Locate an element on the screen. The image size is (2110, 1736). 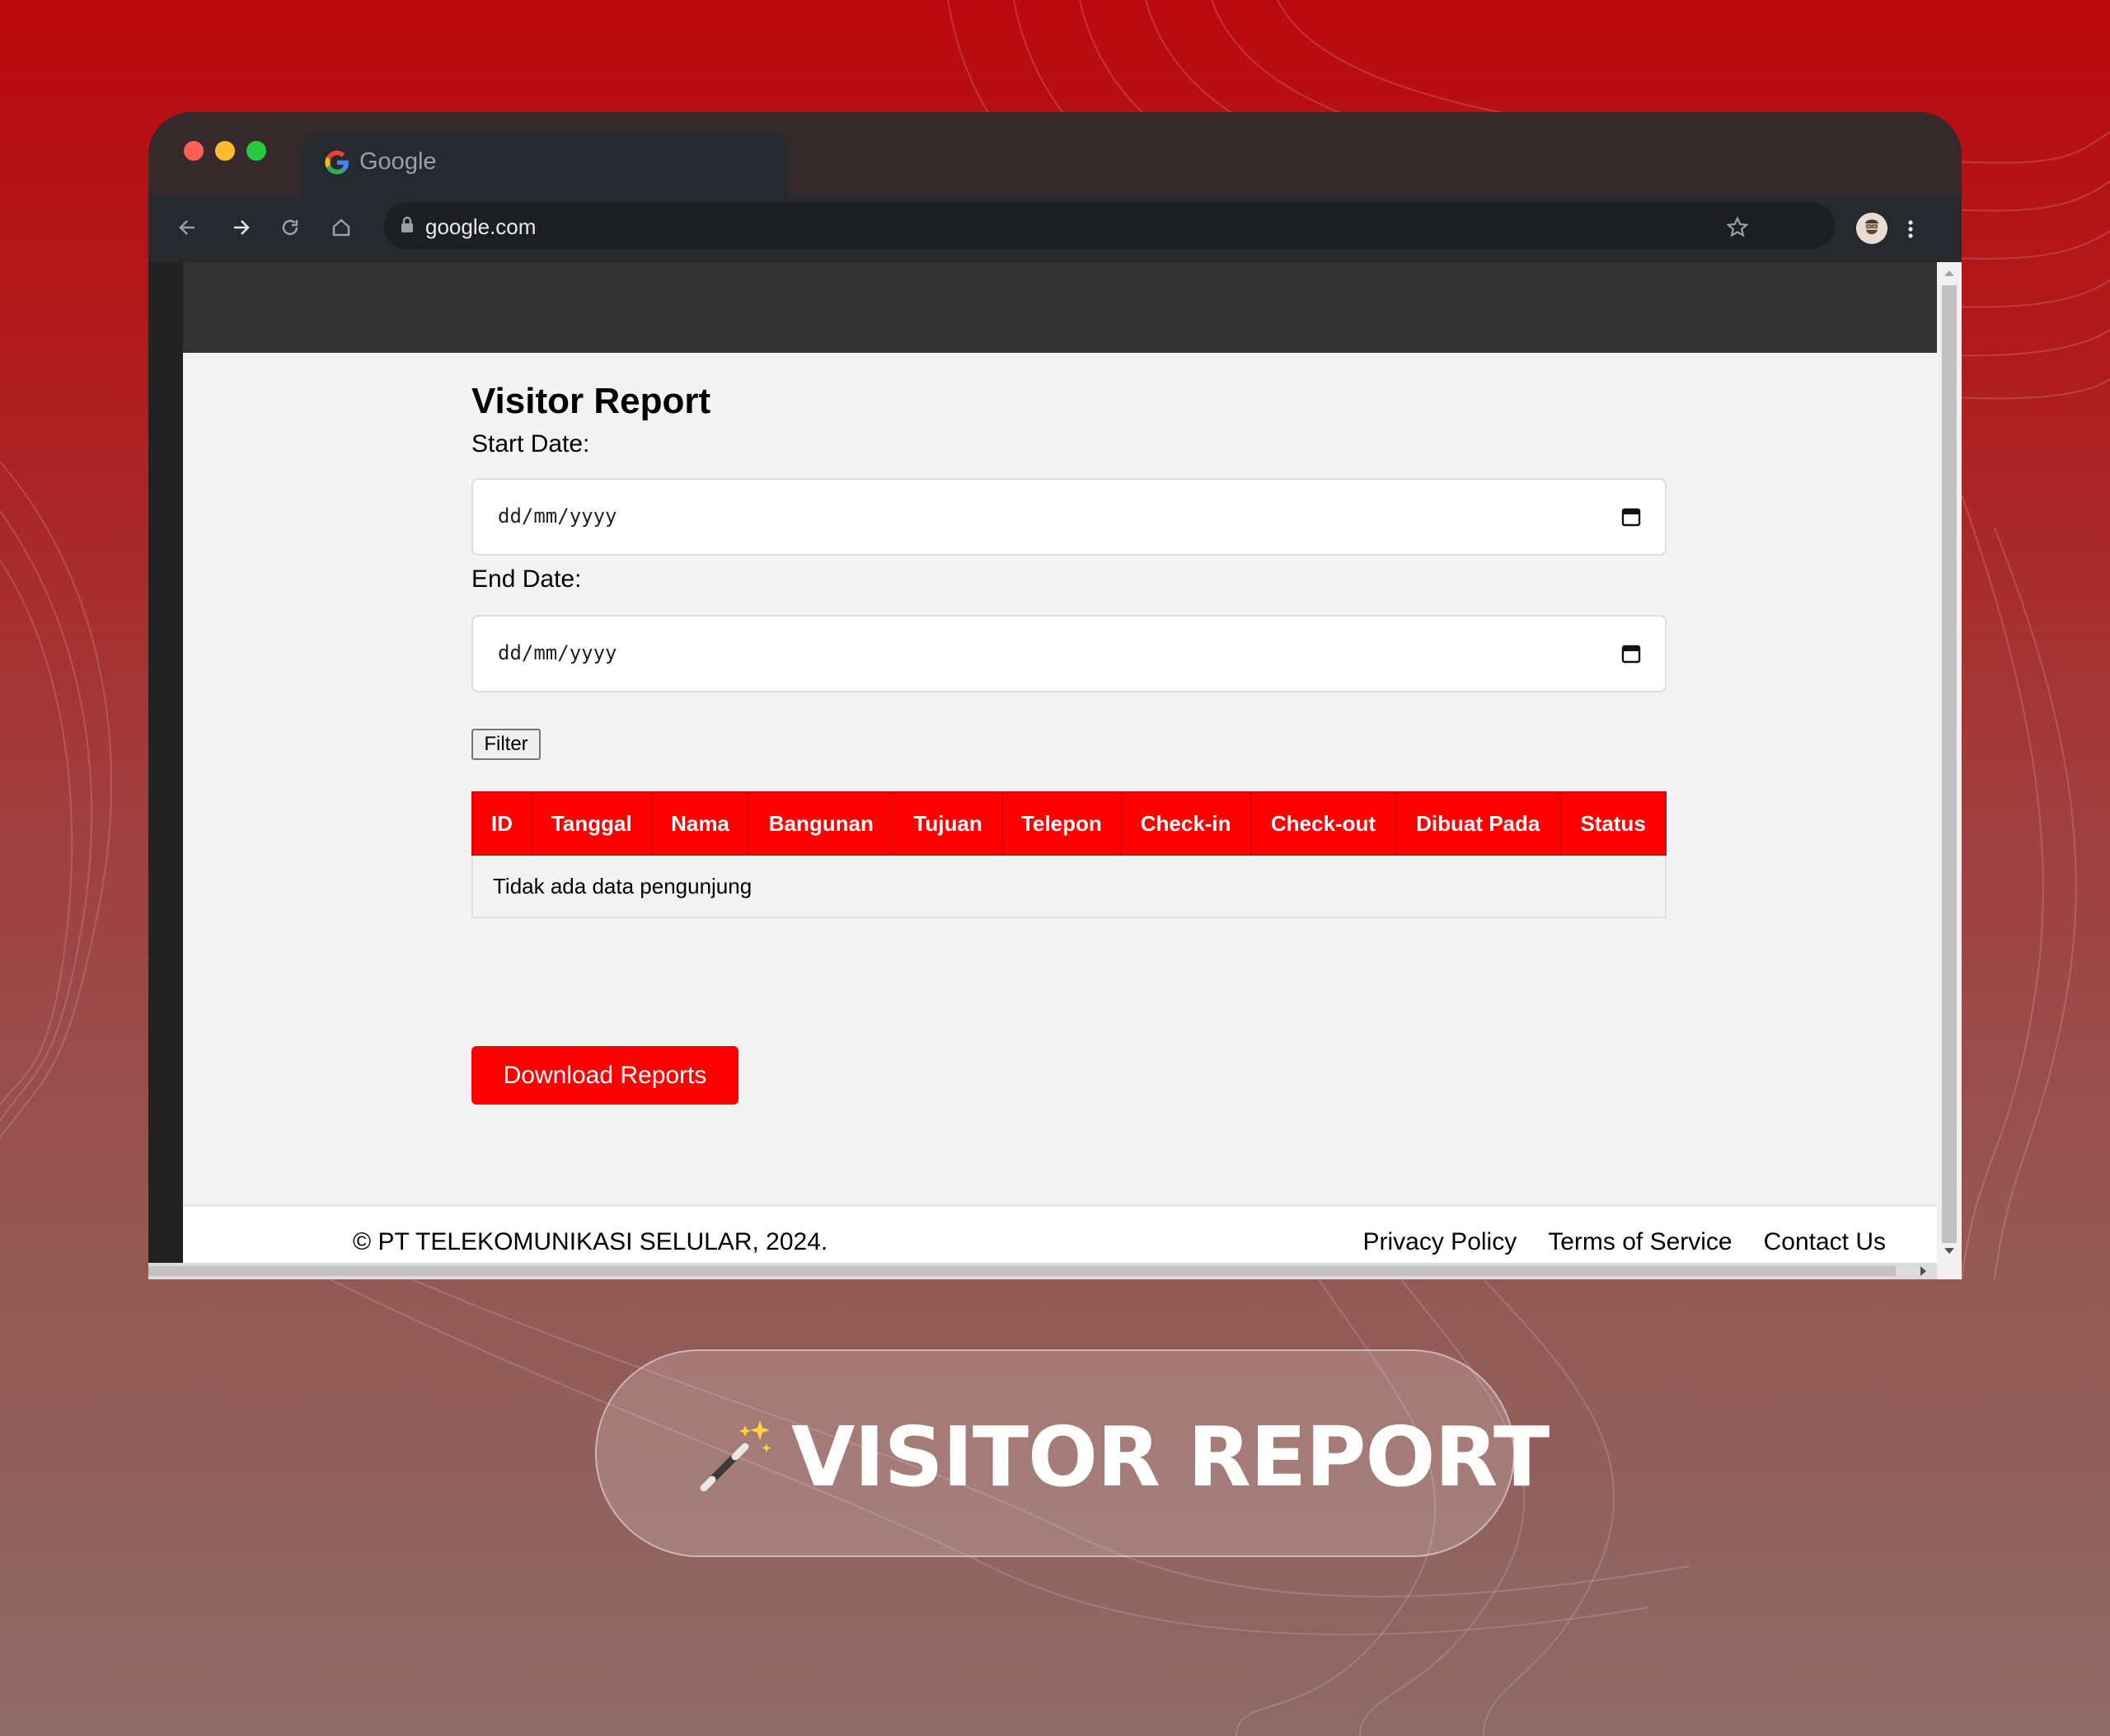
download-reports-button: Download Reports is located at coordinates (605, 1075).